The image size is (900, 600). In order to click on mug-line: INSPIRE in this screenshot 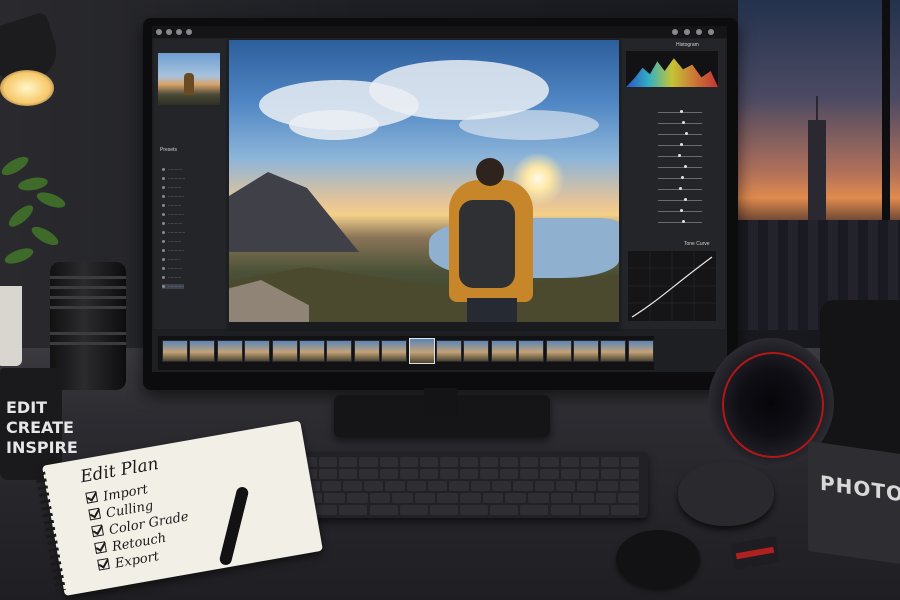, I will do `click(42, 447)`.